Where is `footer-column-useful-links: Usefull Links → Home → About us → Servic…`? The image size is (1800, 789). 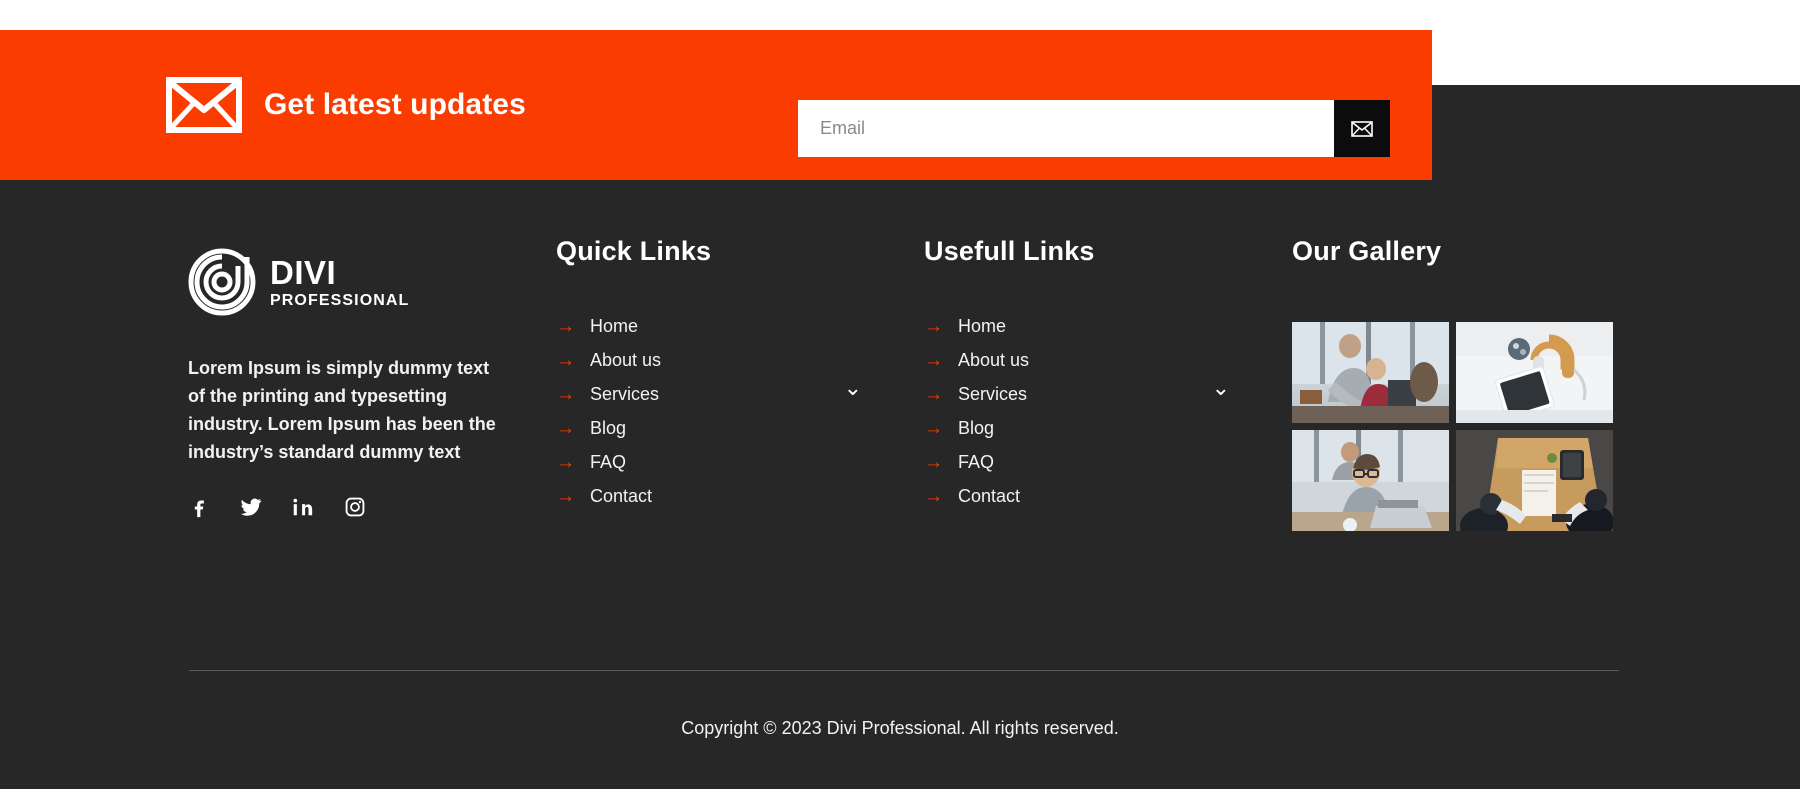 footer-column-useful-links: Usefull Links → Home → About us → Servic… is located at coordinates (1108, 383).